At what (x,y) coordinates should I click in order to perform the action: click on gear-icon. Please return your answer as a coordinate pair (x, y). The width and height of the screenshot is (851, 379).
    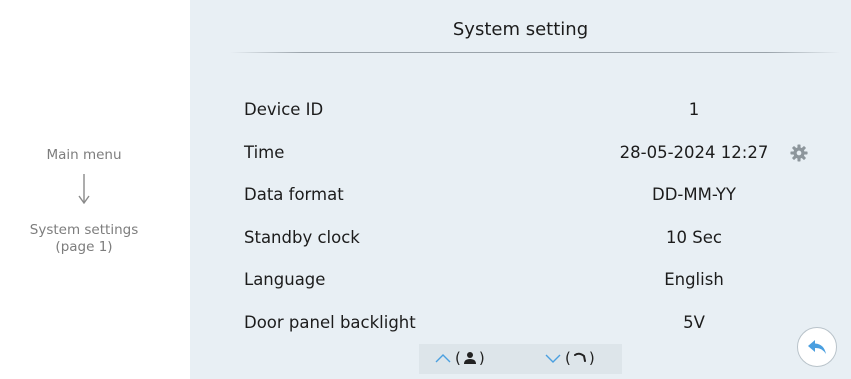
    Looking at the image, I should click on (799, 153).